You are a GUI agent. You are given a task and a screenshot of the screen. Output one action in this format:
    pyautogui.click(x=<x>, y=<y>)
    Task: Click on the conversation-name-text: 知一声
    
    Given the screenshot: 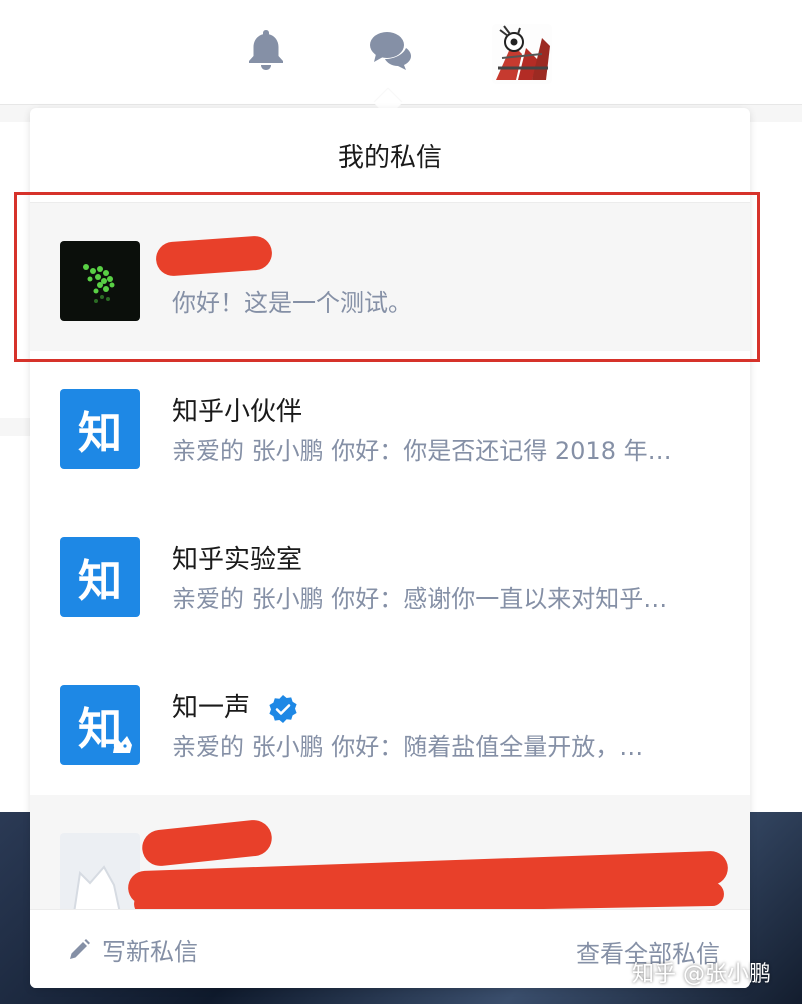 What is the action you would take?
    pyautogui.click(x=211, y=708)
    